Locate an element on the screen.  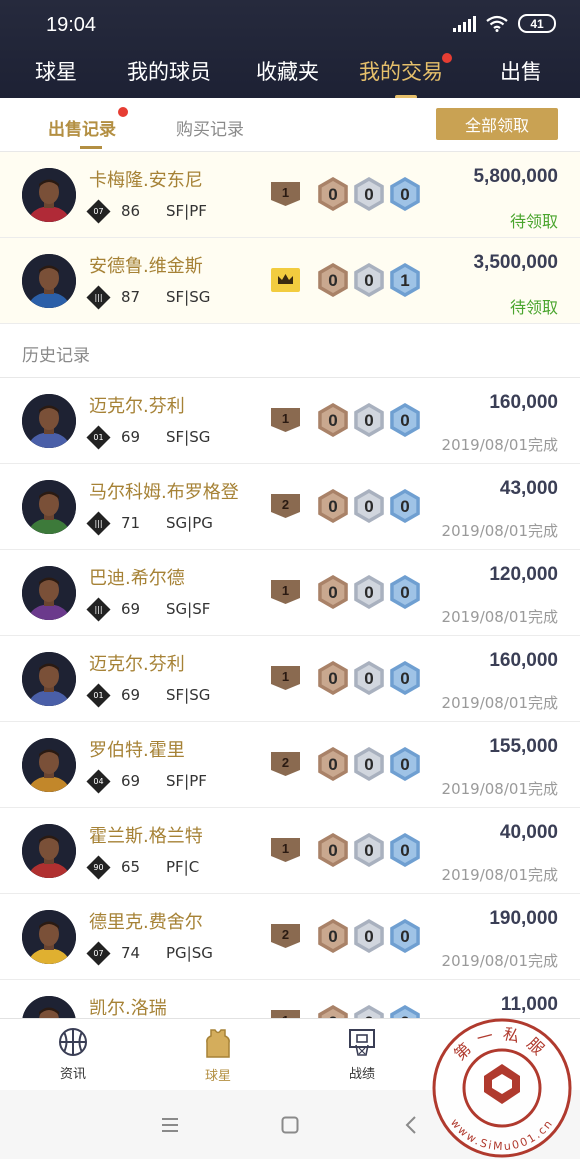
rank-badge: 2 is located at coordinates (285, 764).